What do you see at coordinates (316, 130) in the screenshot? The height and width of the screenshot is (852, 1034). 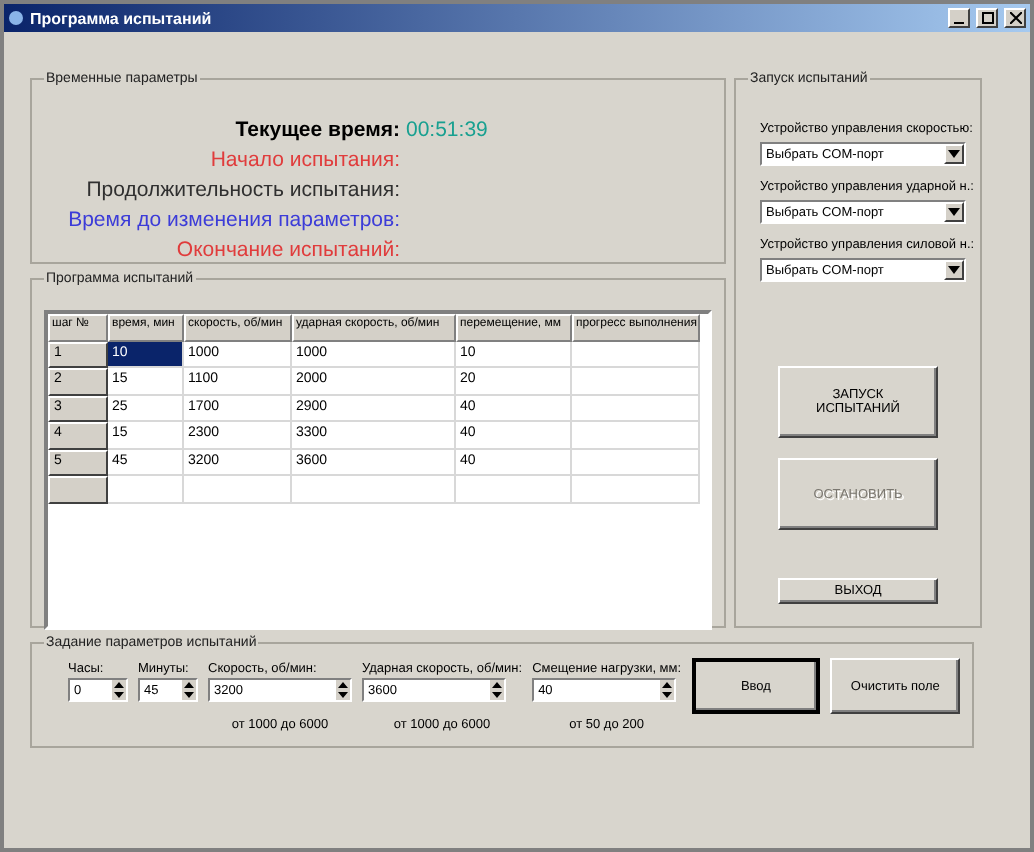 I see `time-label: Текущее время:` at bounding box center [316, 130].